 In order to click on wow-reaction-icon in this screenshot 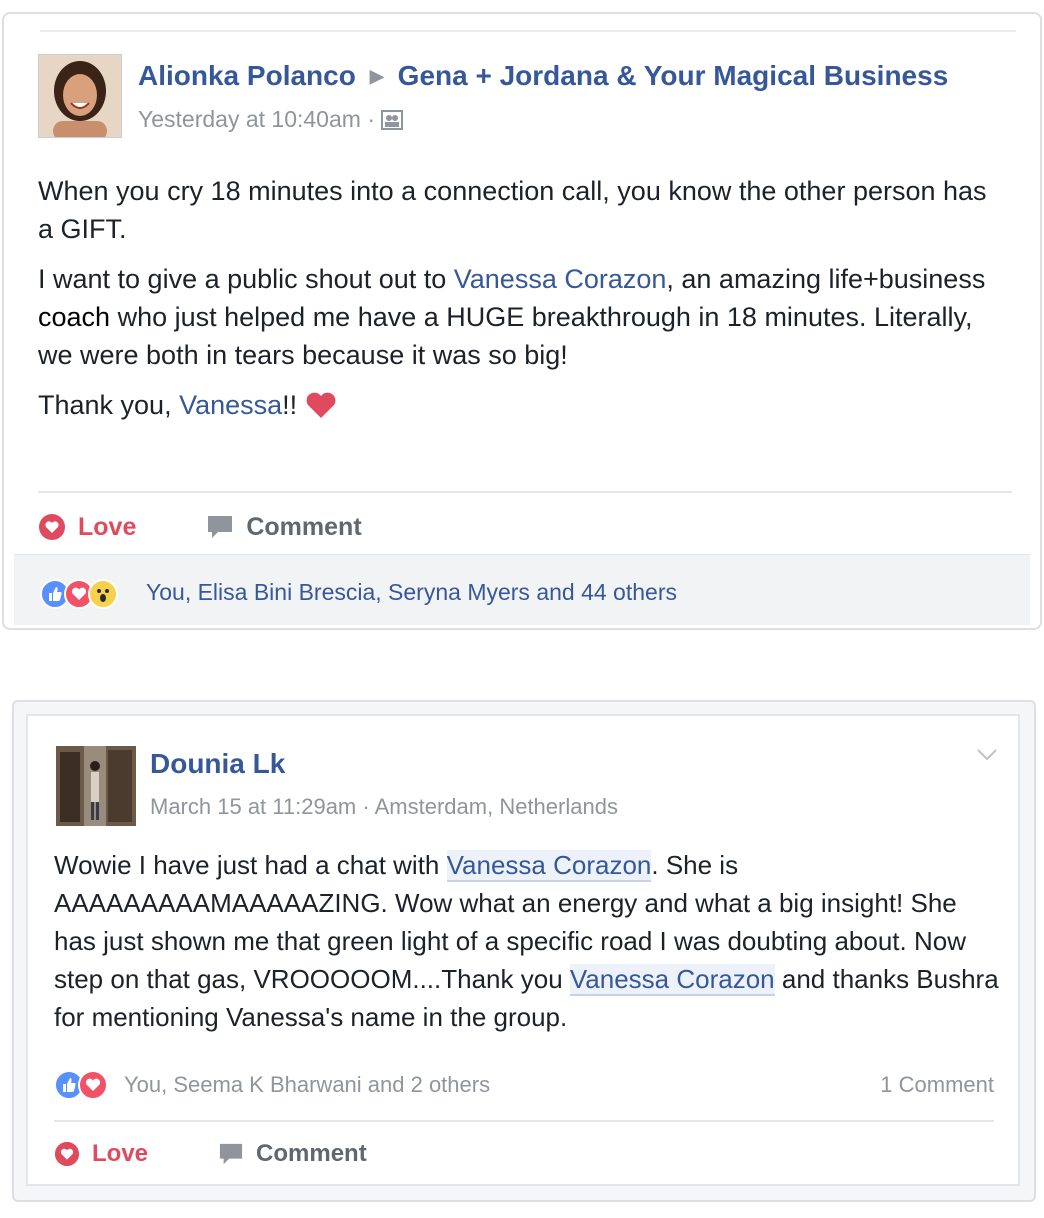, I will do `click(103, 594)`.